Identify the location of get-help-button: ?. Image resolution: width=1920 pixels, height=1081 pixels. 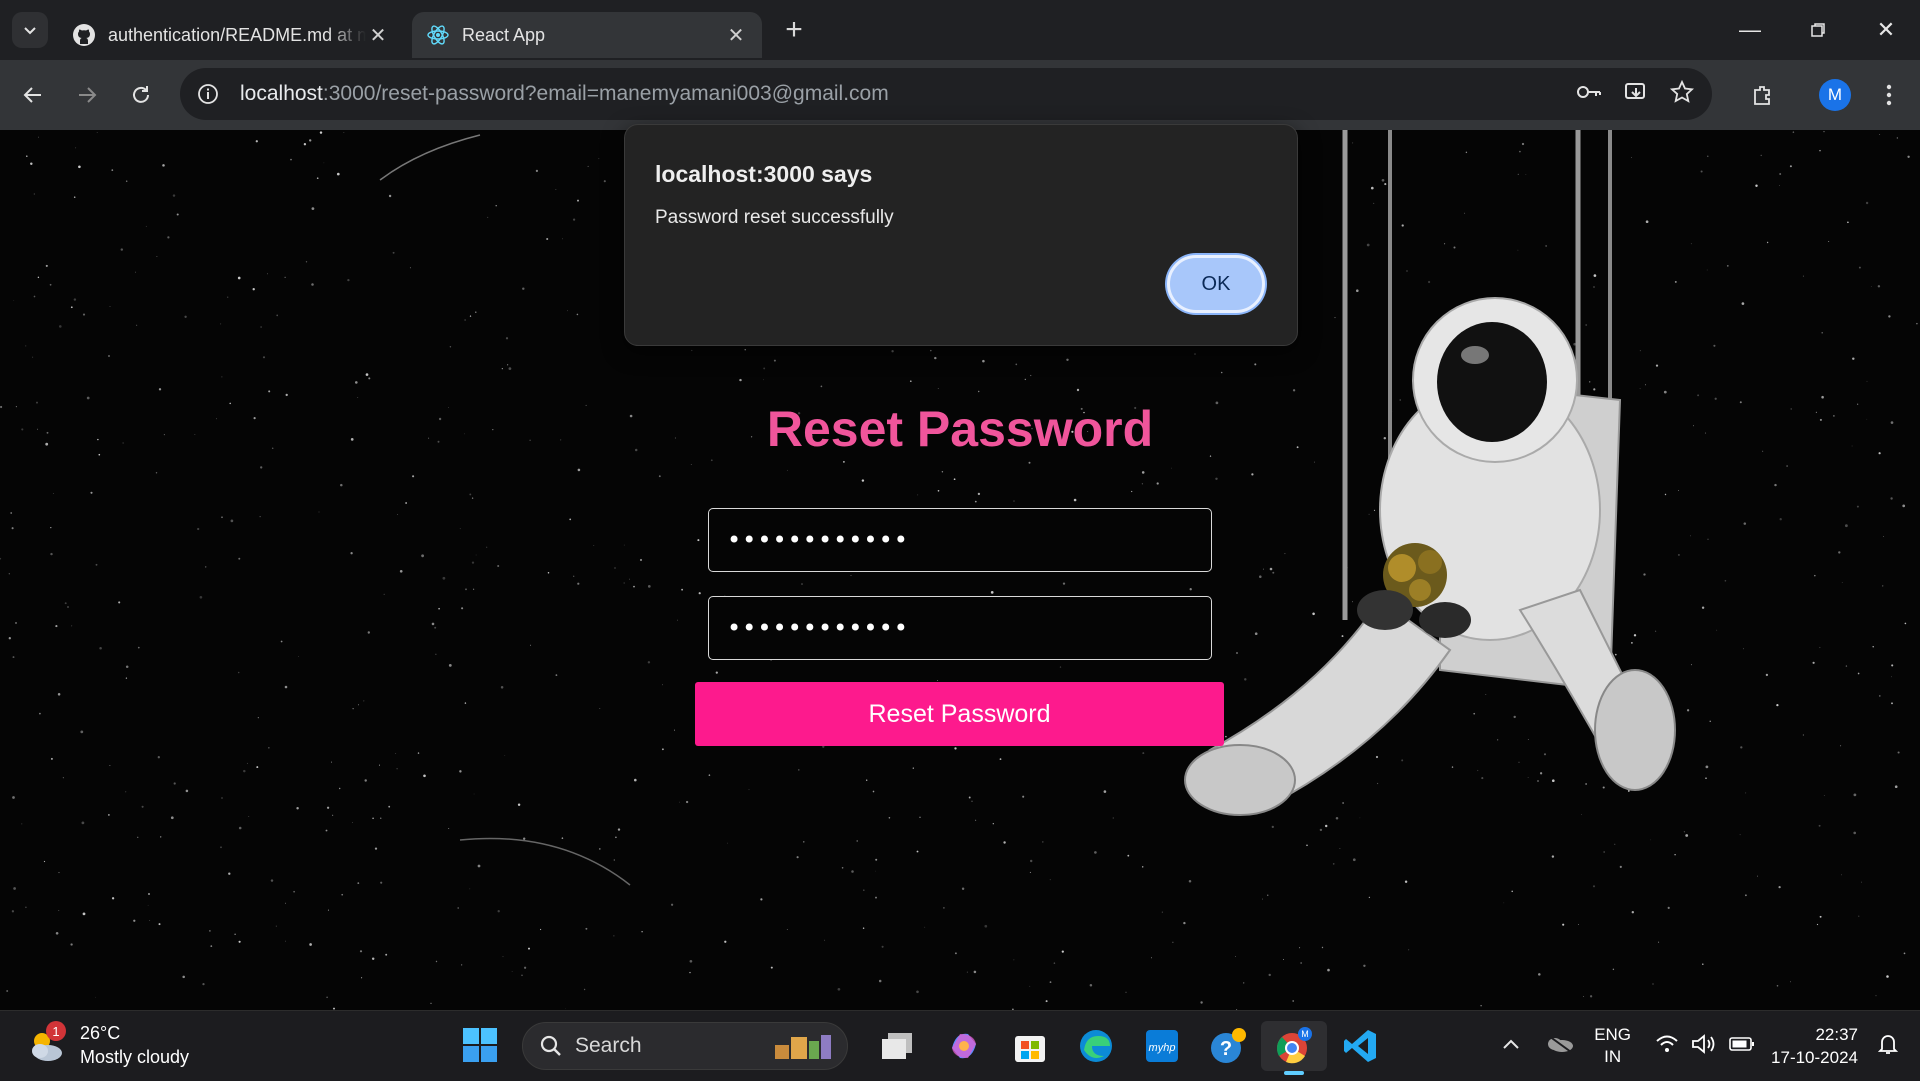
(1228, 1046).